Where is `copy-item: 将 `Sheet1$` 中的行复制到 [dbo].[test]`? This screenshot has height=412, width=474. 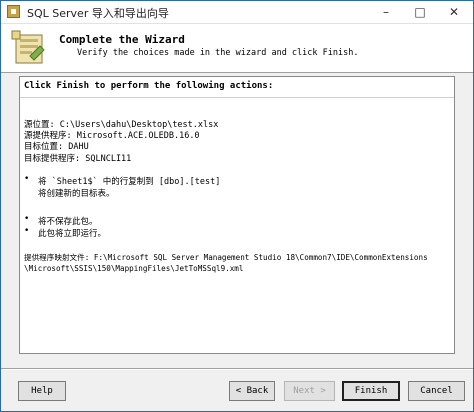
copy-item: 将 `Sheet1$` 中的行复制到 [dbo].[test] is located at coordinates (129, 182).